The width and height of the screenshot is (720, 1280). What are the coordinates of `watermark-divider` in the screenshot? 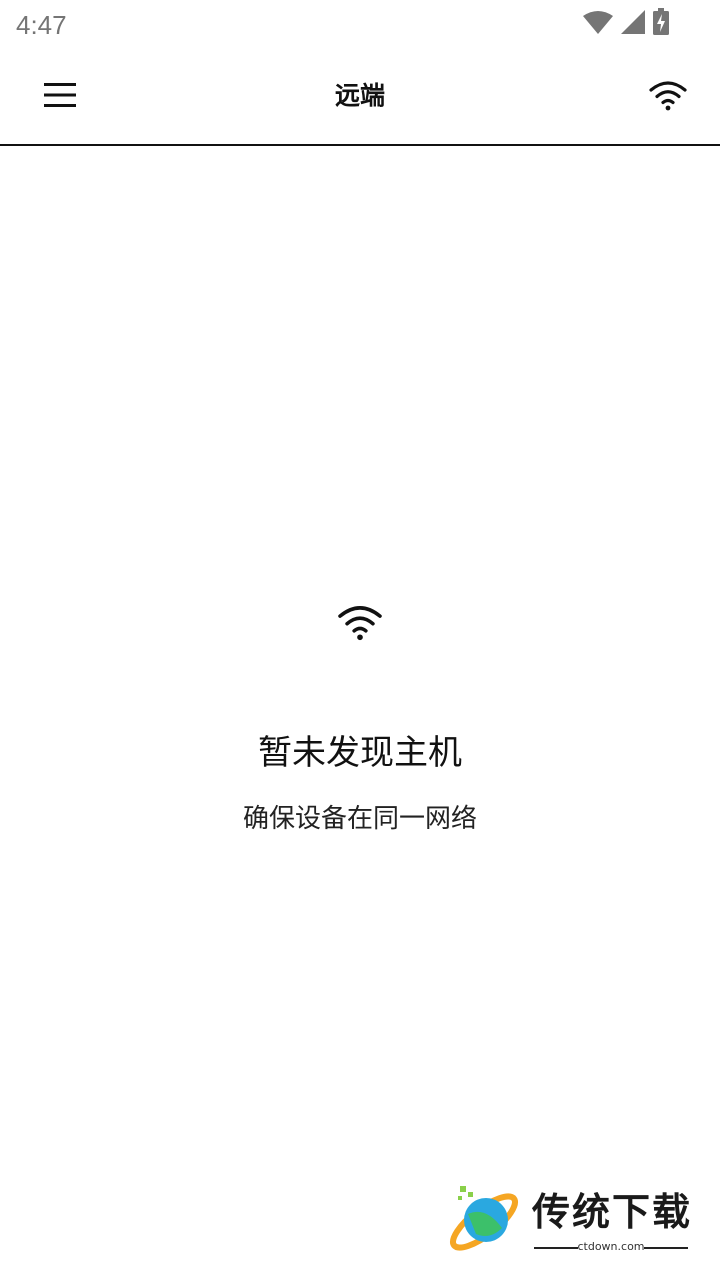 It's located at (666, 1248).